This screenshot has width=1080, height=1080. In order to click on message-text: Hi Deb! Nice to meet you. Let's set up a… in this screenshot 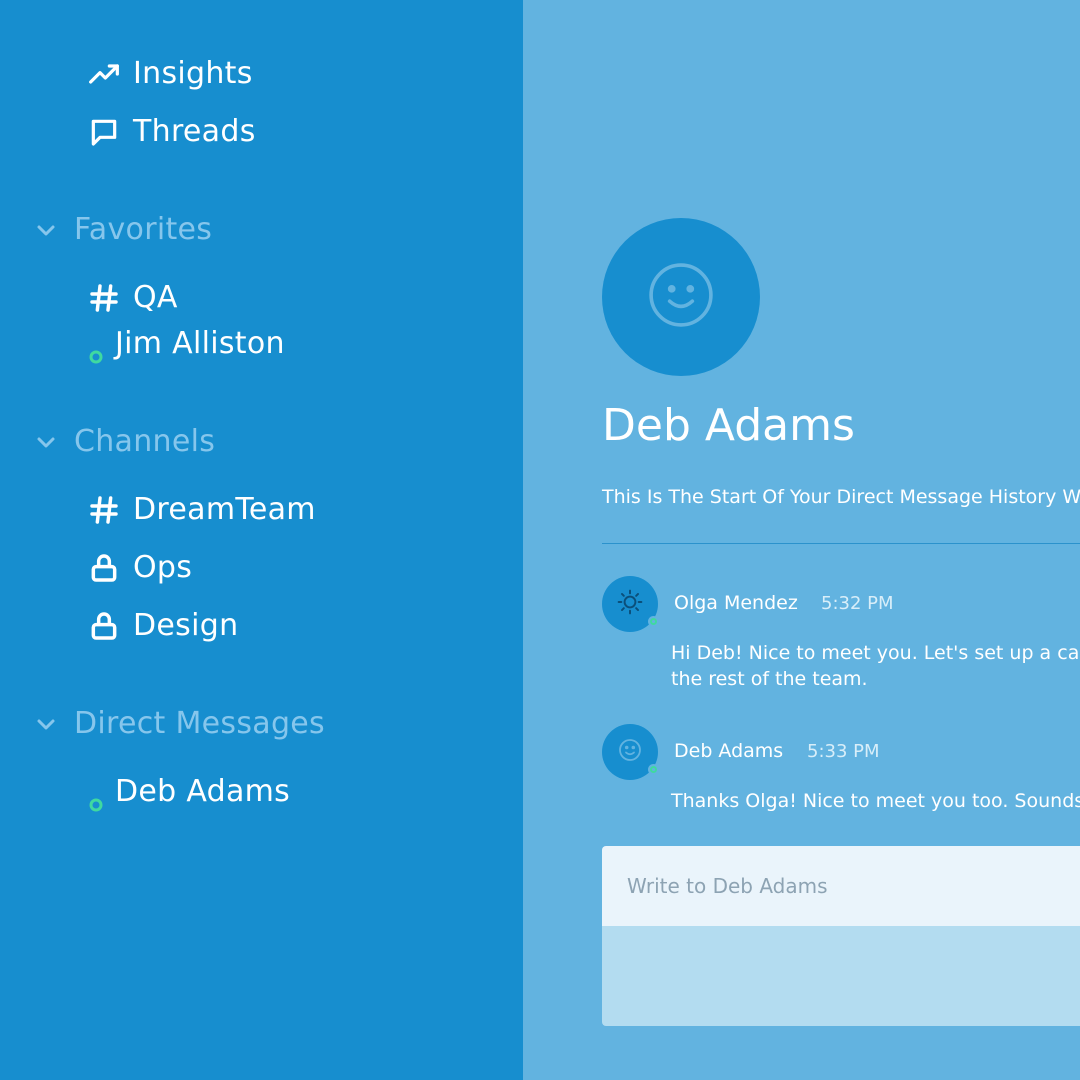, I will do `click(875, 666)`.